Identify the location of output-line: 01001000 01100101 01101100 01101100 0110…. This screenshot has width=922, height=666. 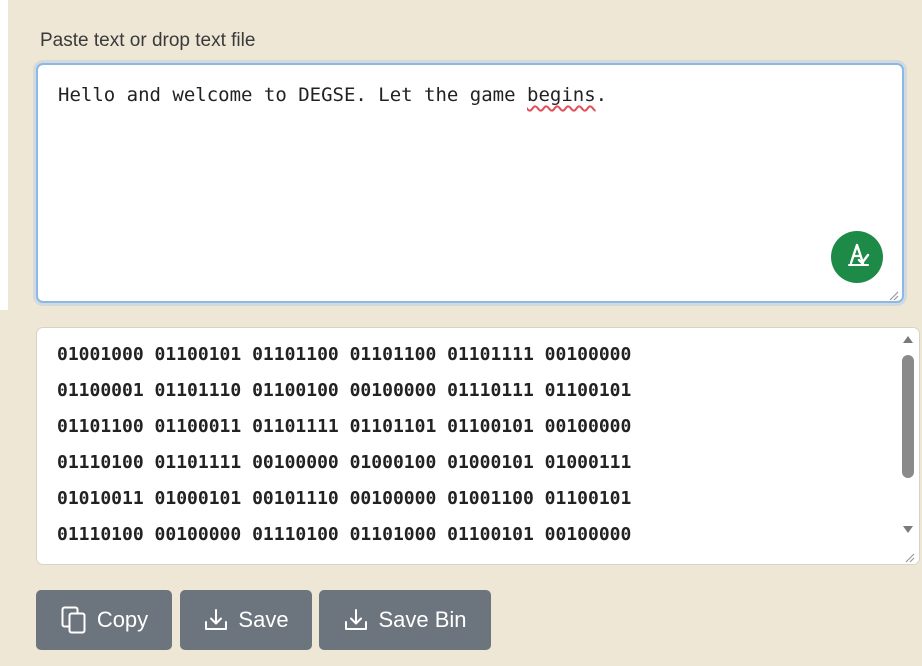
(344, 354).